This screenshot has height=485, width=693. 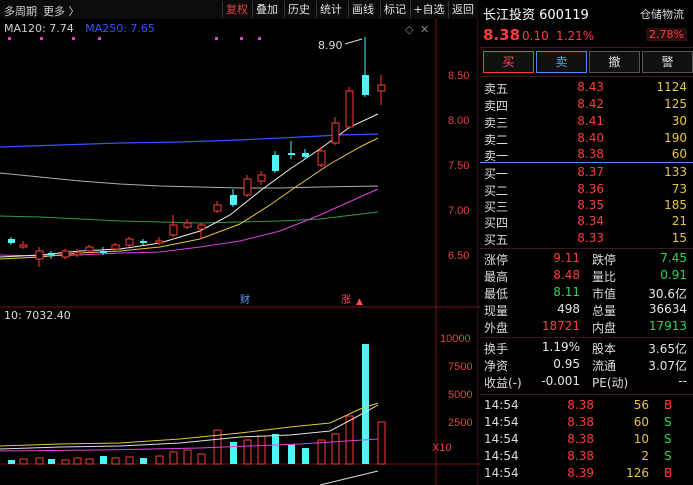 What do you see at coordinates (496, 106) in the screenshot?
I see `ask-label: 卖四` at bounding box center [496, 106].